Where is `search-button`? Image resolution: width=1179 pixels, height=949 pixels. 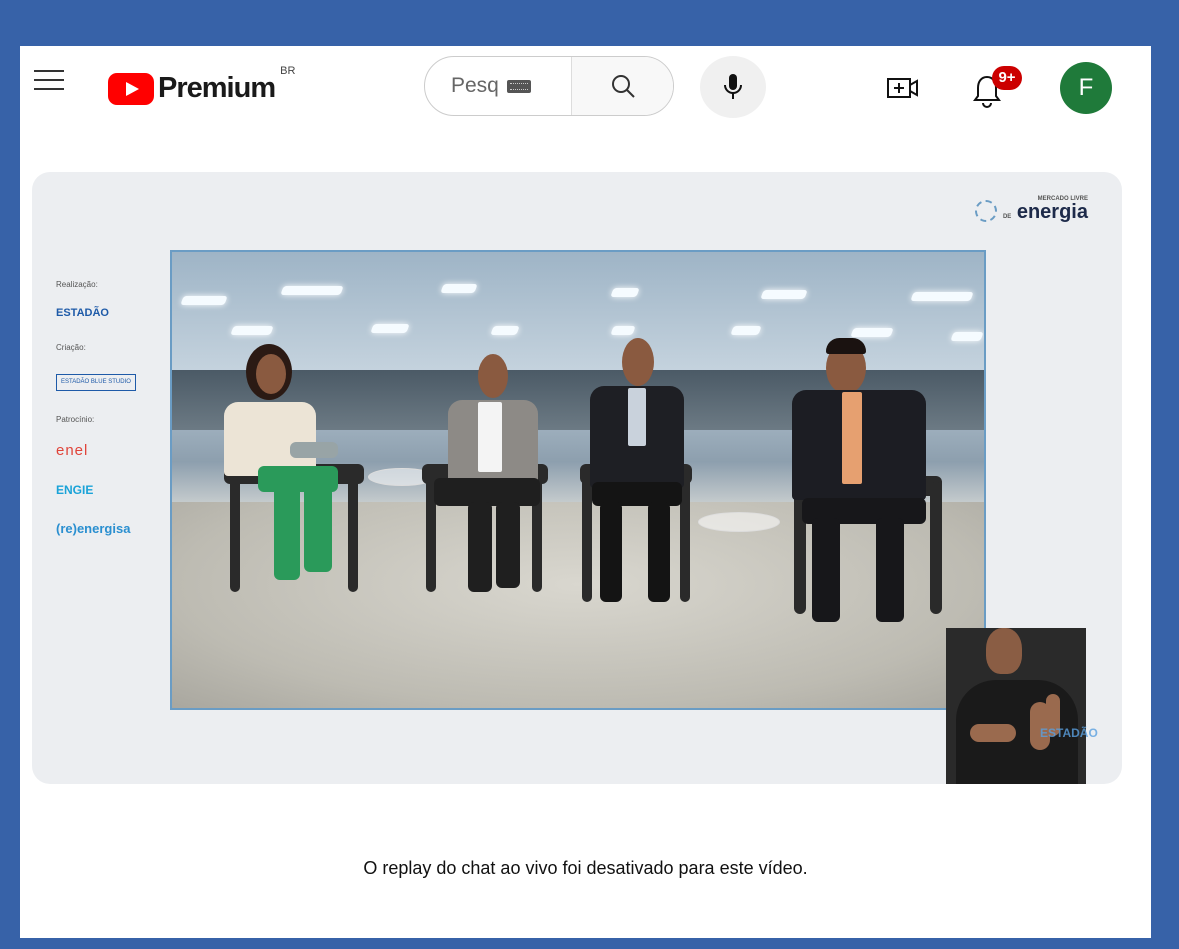 search-button is located at coordinates (622, 86).